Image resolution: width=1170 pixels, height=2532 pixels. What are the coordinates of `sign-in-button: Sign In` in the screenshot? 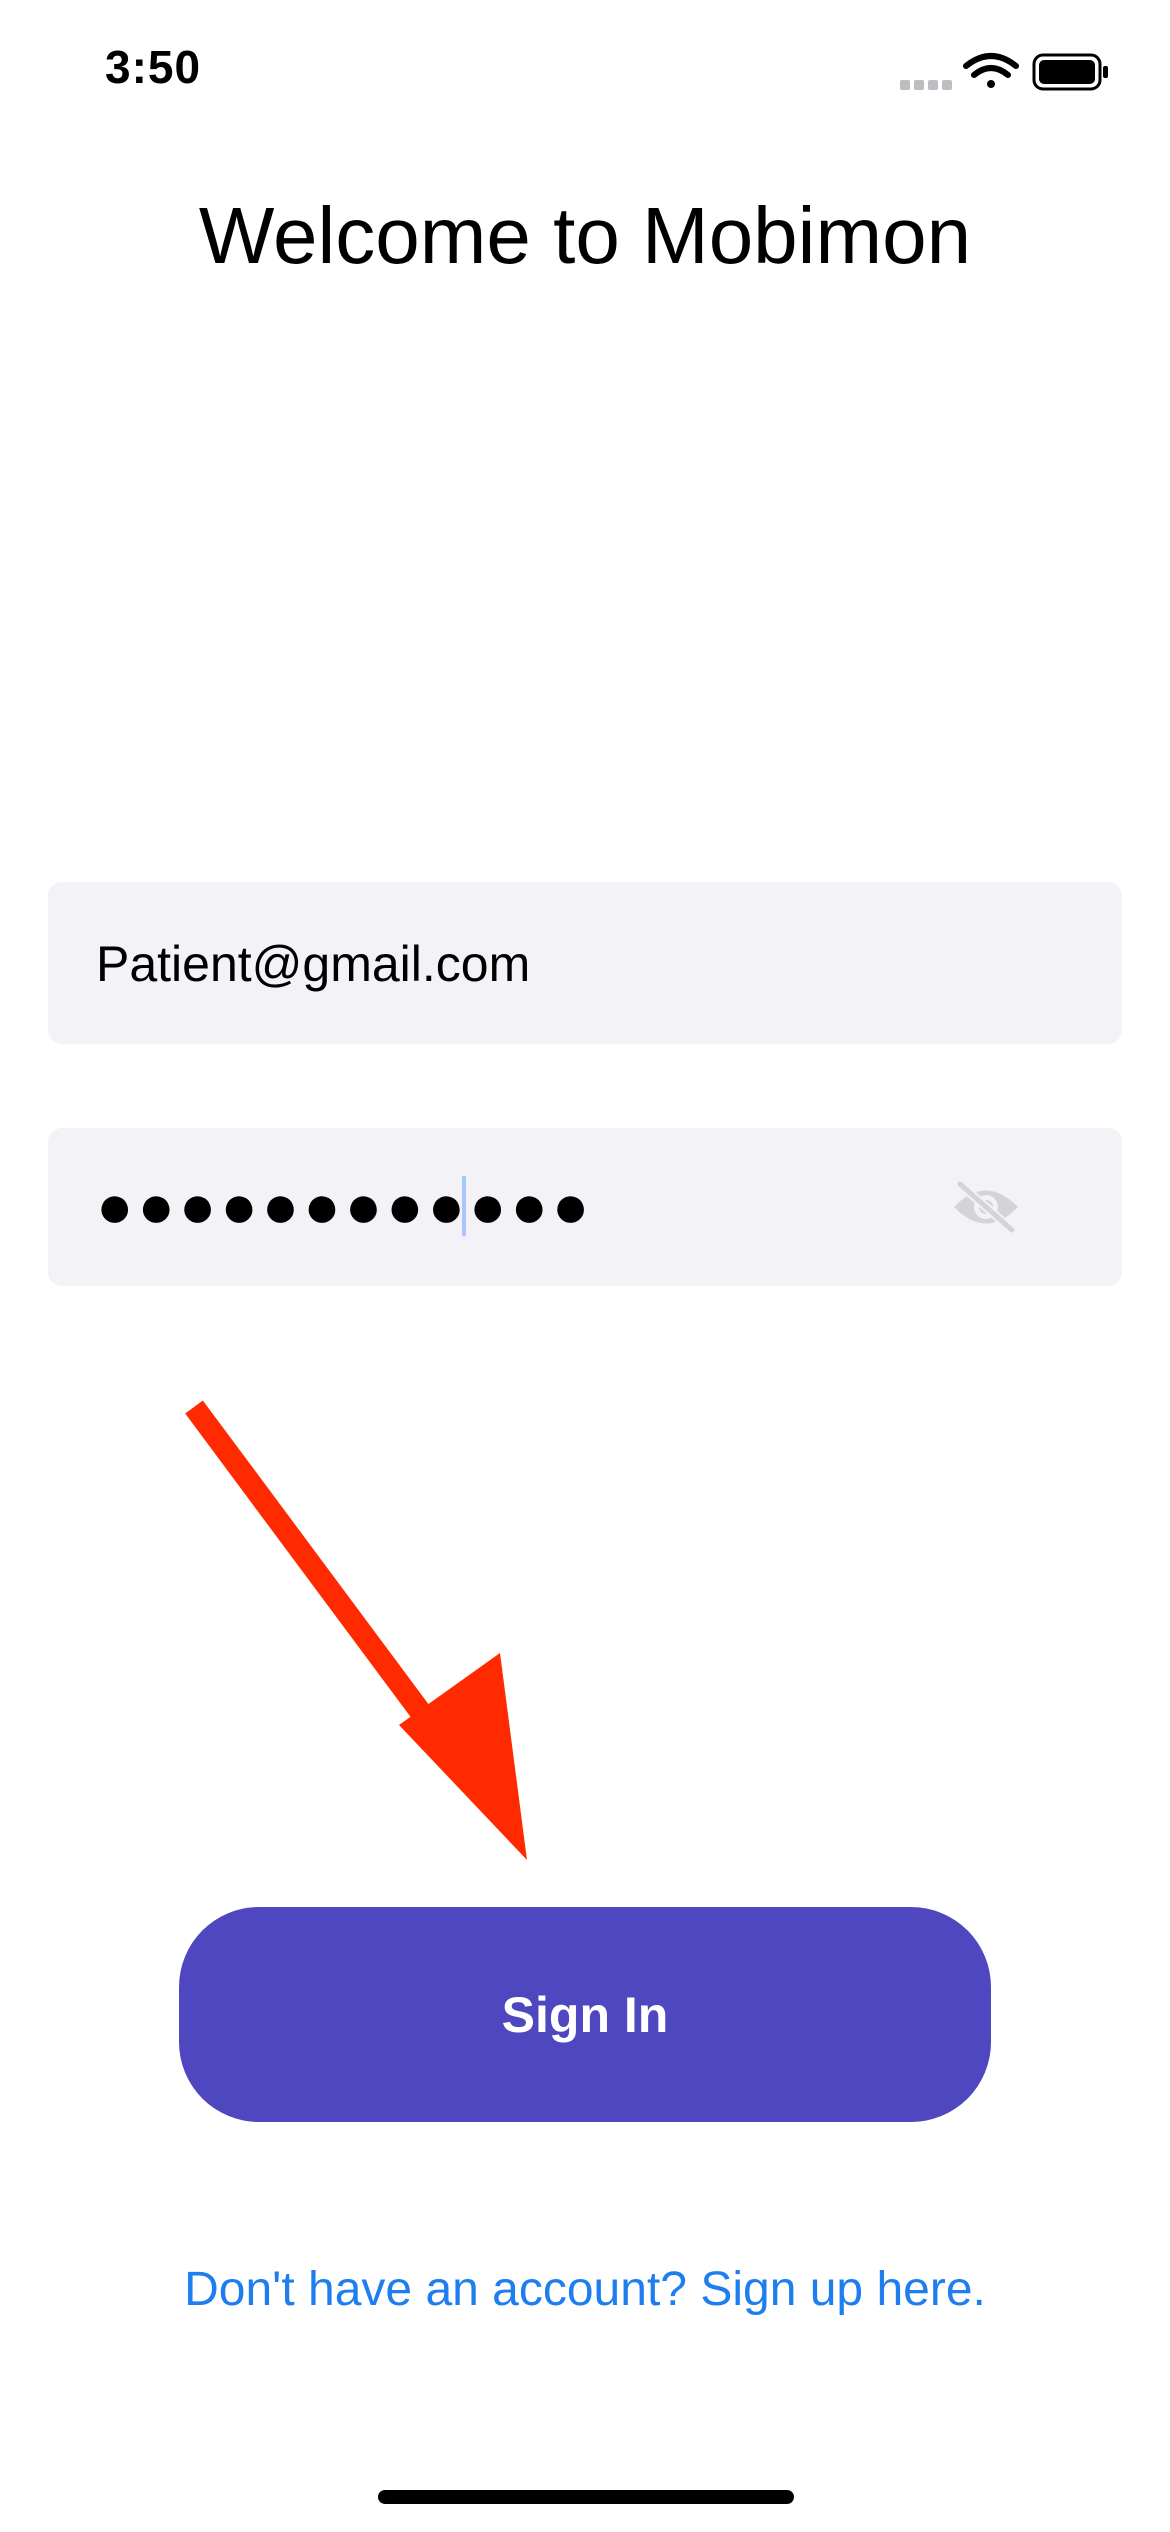 It's located at (585, 2014).